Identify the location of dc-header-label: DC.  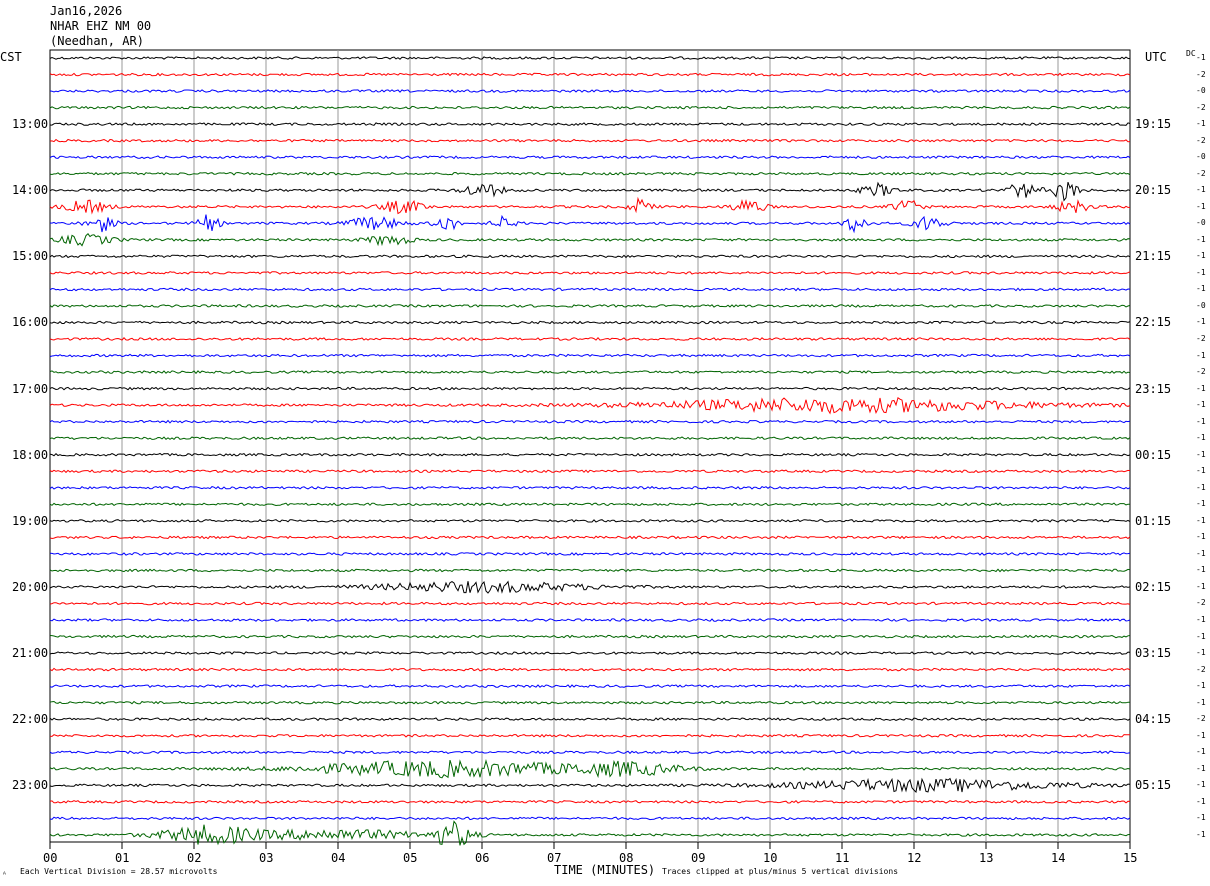
(1191, 53).